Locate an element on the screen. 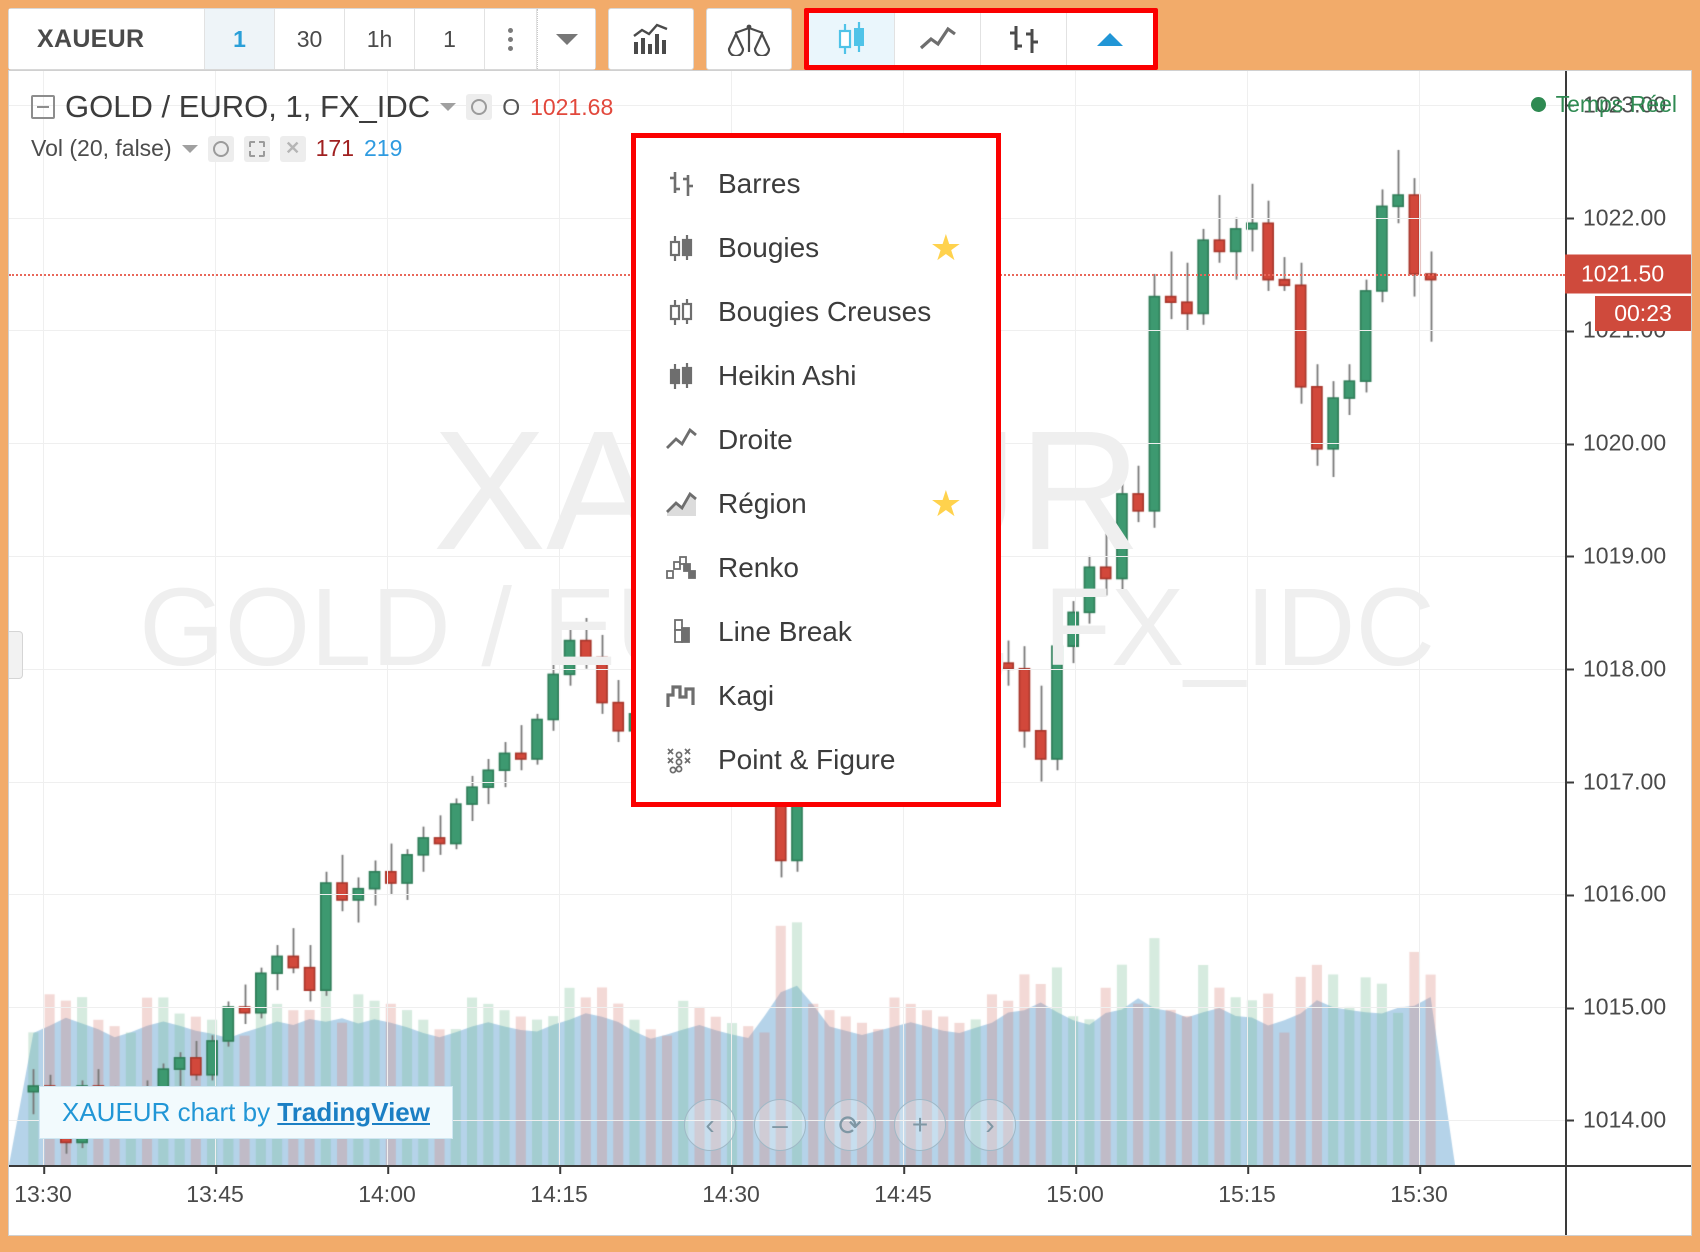  balance-scale-icon is located at coordinates (749, 40).